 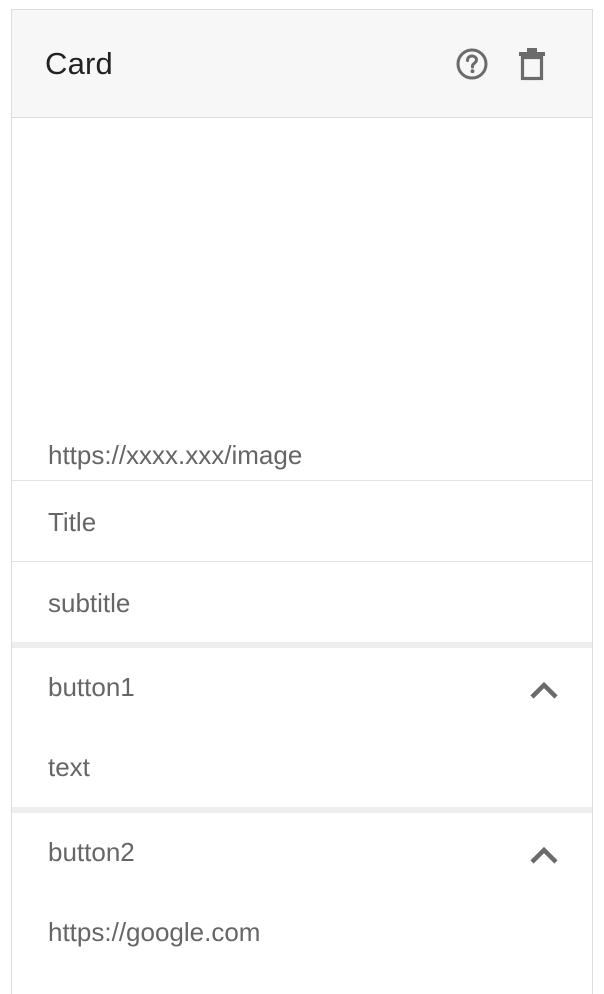 I want to click on image-url-field: https://xxxx.xxx/image, so click(x=175, y=455).